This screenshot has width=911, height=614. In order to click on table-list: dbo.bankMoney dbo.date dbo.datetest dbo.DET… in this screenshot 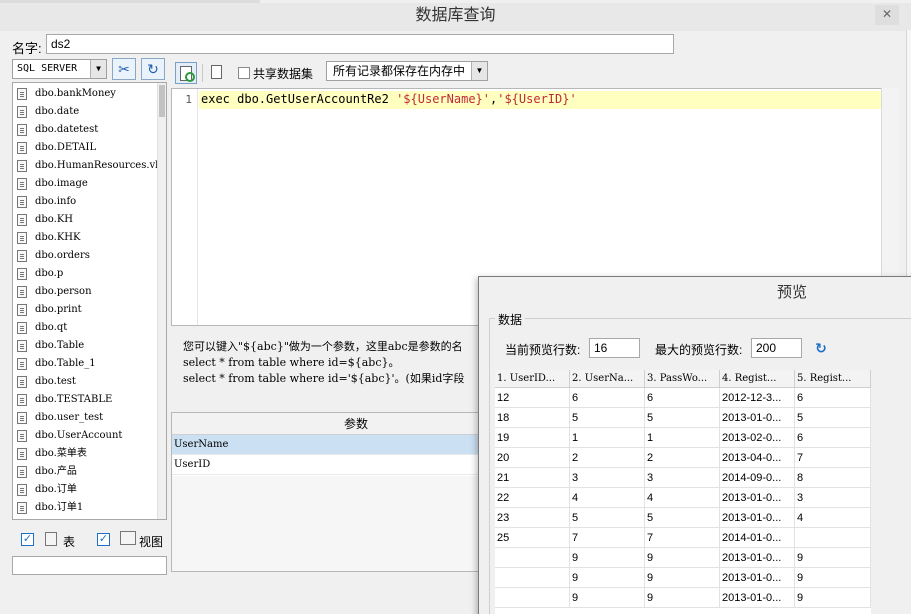, I will do `click(89, 301)`.